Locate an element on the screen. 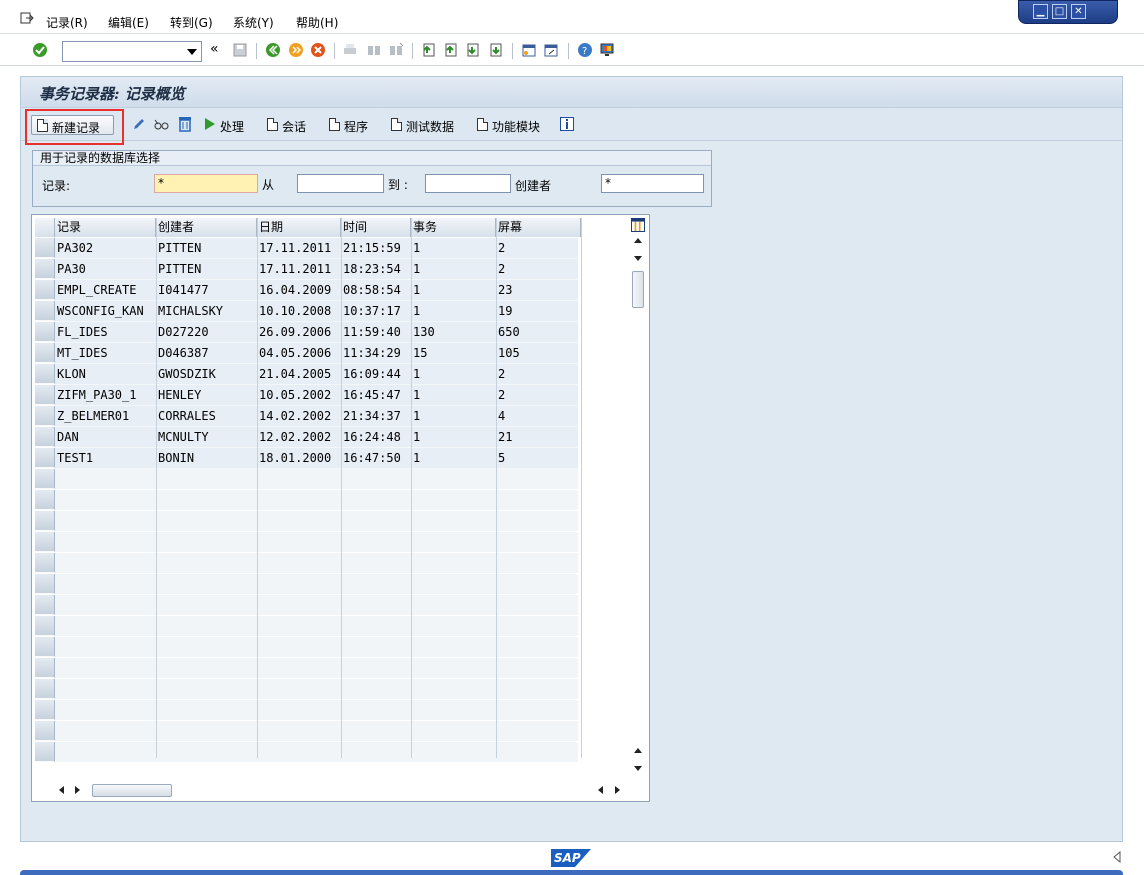 This screenshot has width=1144, height=875. column-header-date: 日期 is located at coordinates (299, 227).